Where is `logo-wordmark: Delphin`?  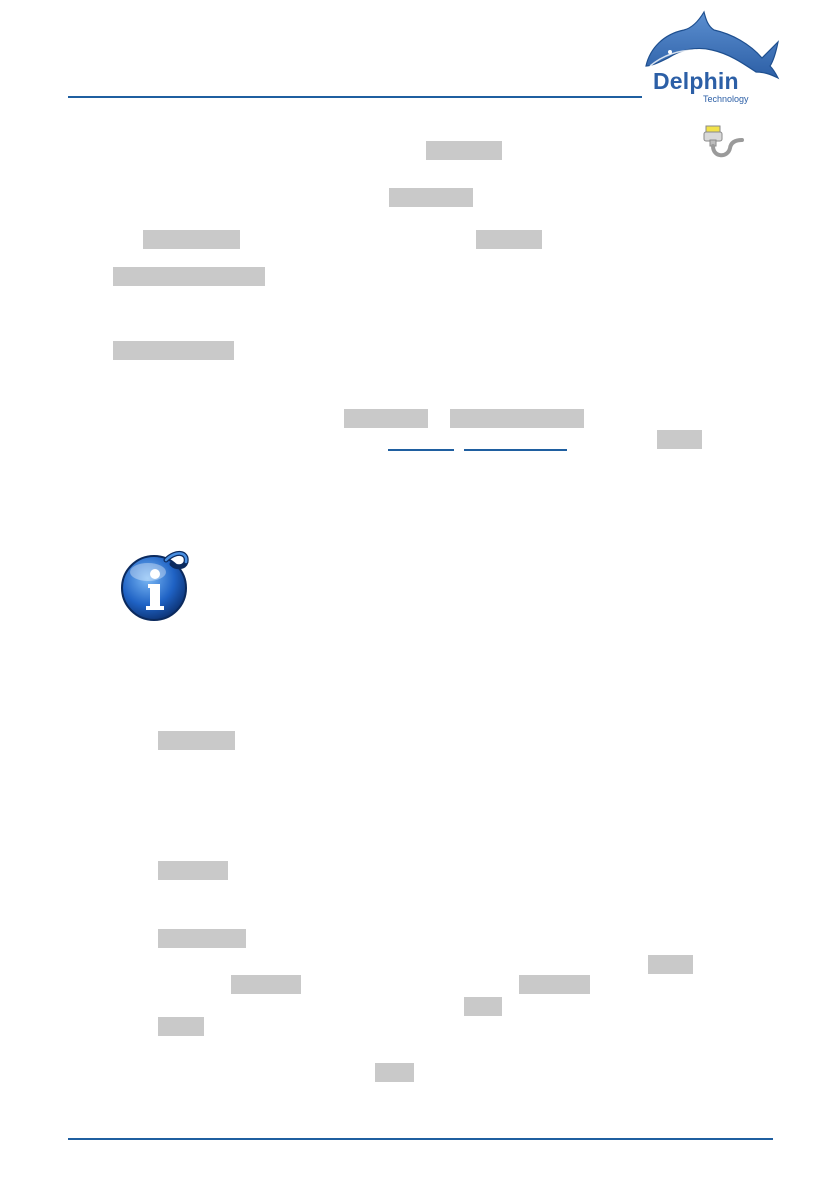 logo-wordmark: Delphin is located at coordinates (696, 81).